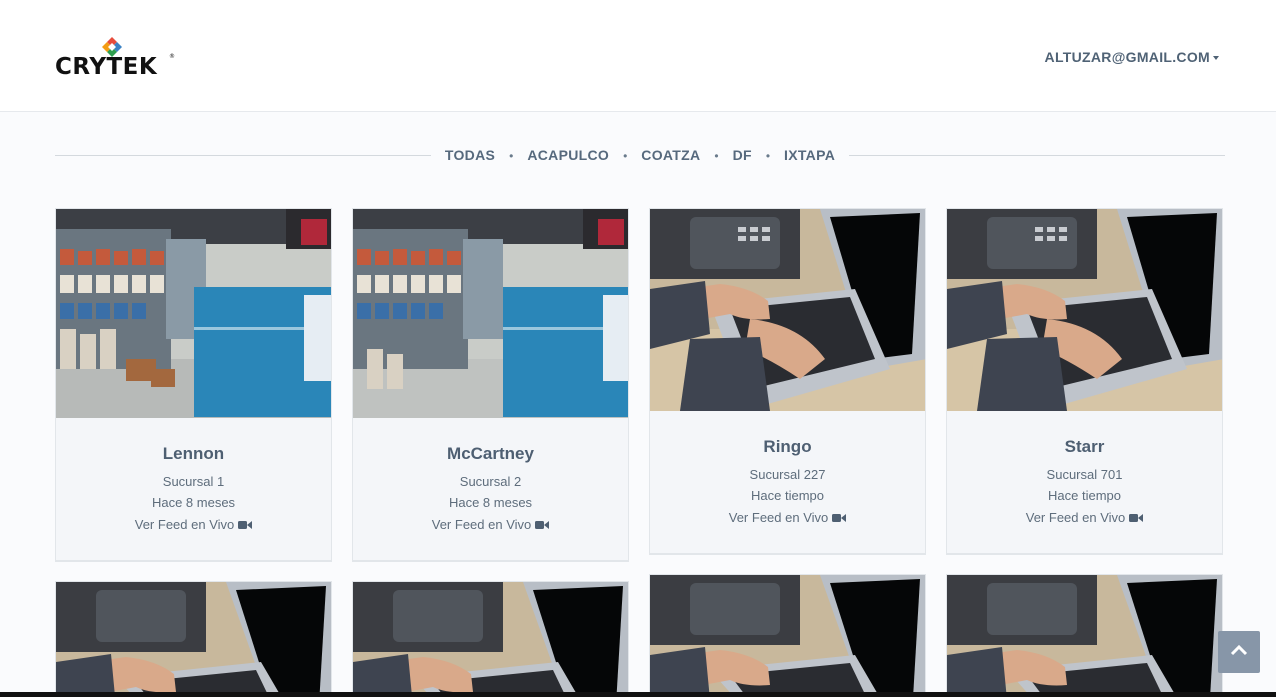 The image size is (1276, 697). What do you see at coordinates (1084, 474) in the screenshot?
I see `branch-label: Sucursal 701` at bounding box center [1084, 474].